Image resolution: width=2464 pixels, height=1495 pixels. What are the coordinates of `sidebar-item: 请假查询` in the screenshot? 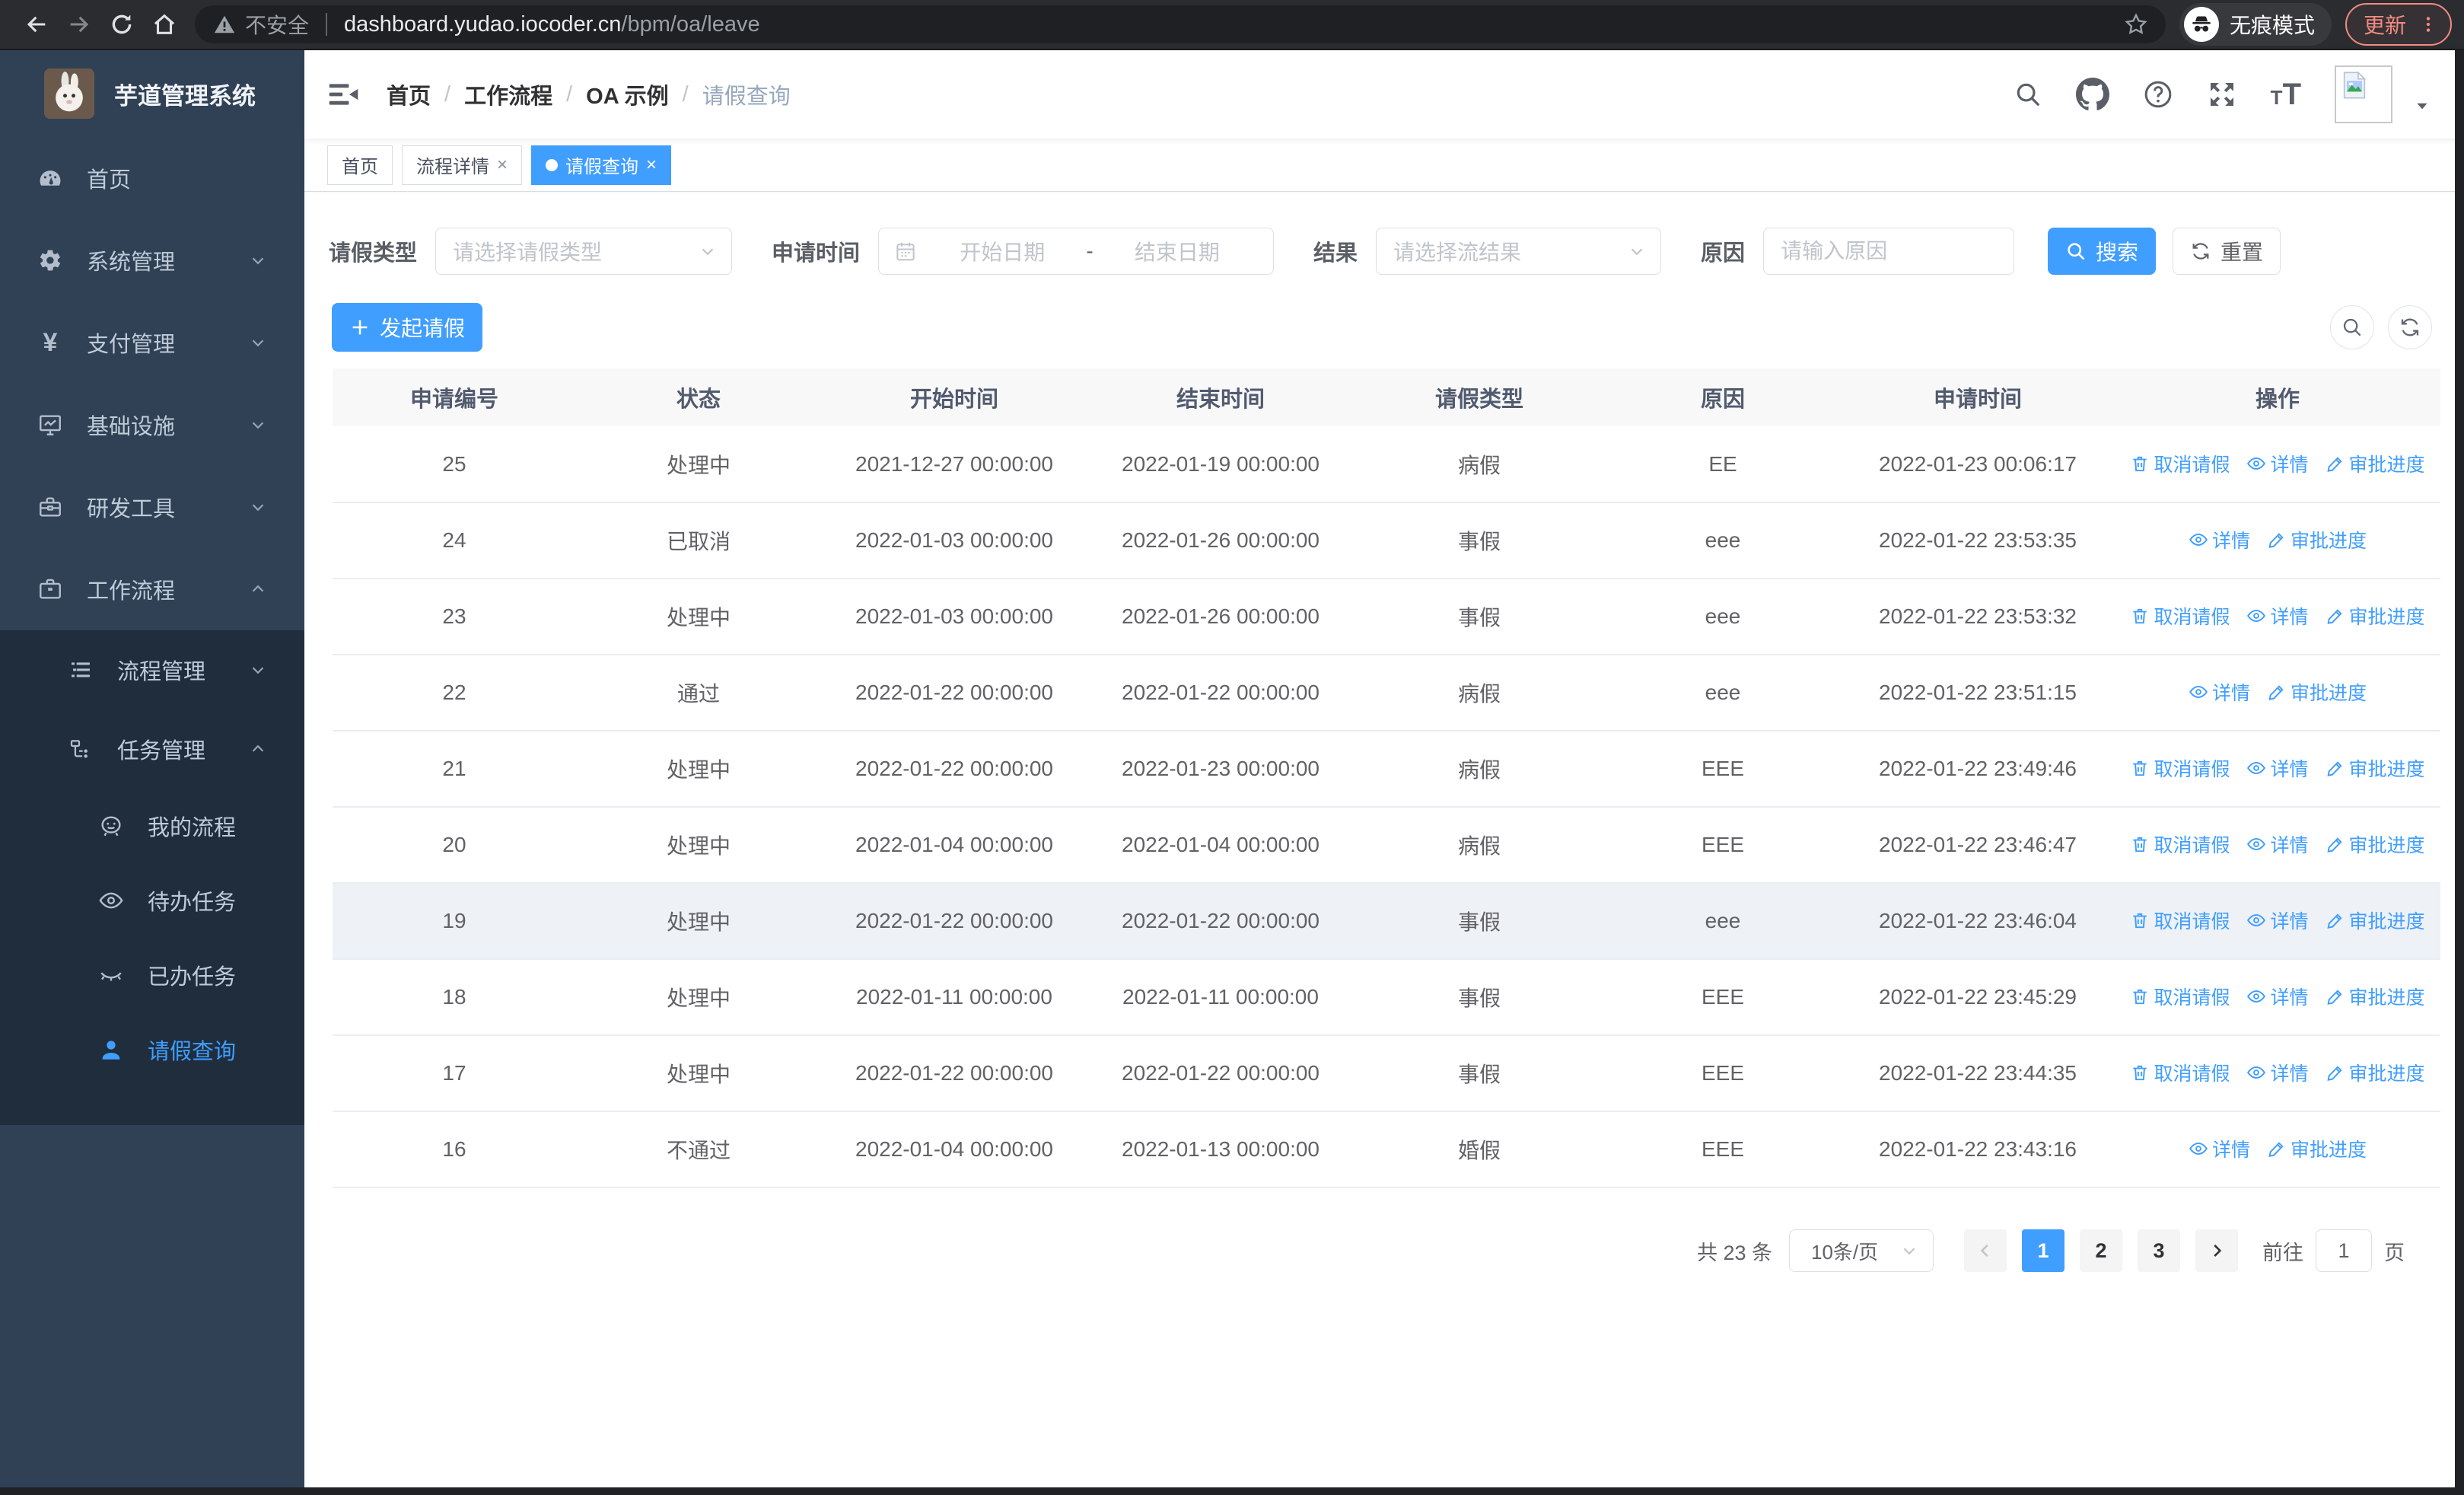 It's located at (152, 1049).